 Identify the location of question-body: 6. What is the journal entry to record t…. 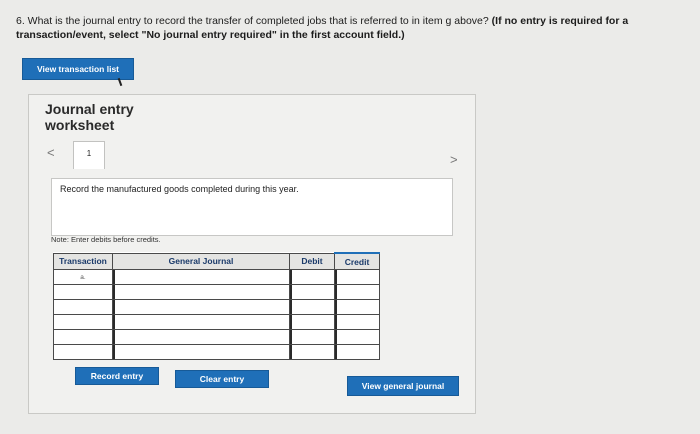
(254, 21).